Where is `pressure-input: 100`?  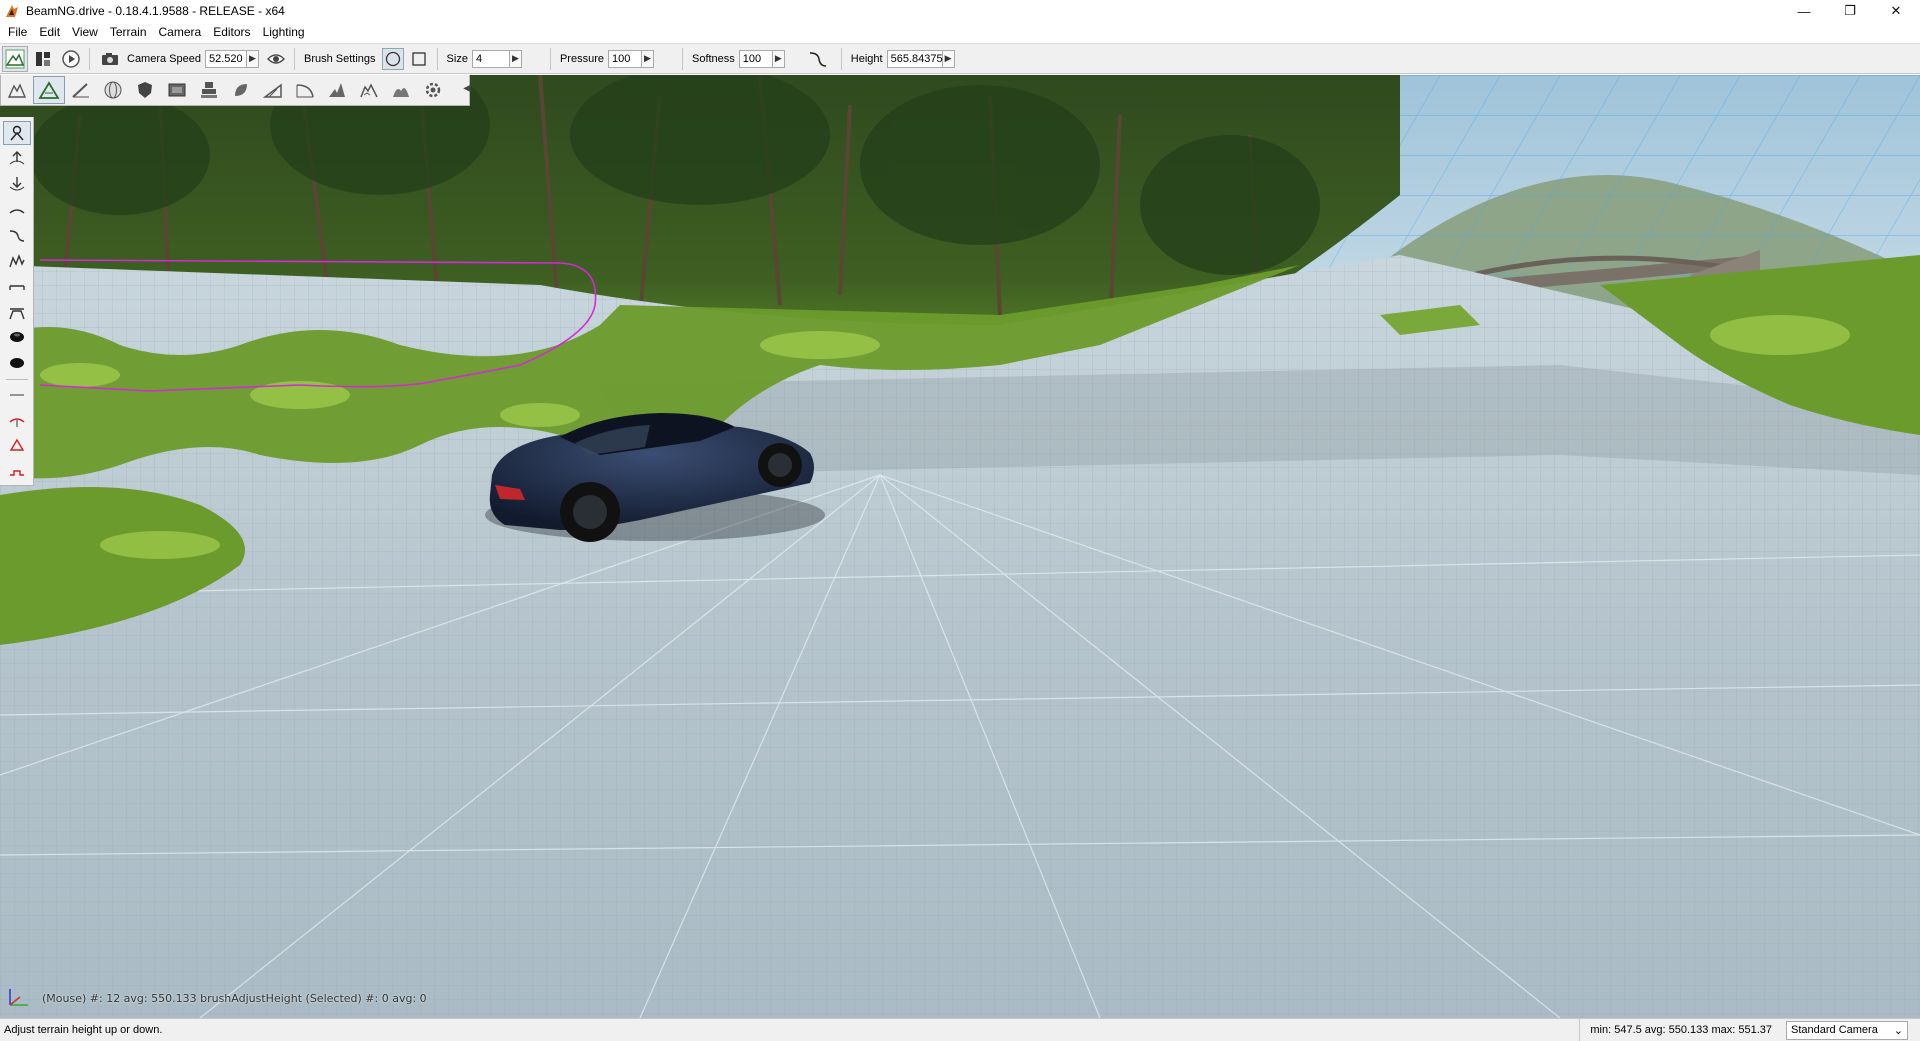
pressure-input: 100 is located at coordinates (624, 58).